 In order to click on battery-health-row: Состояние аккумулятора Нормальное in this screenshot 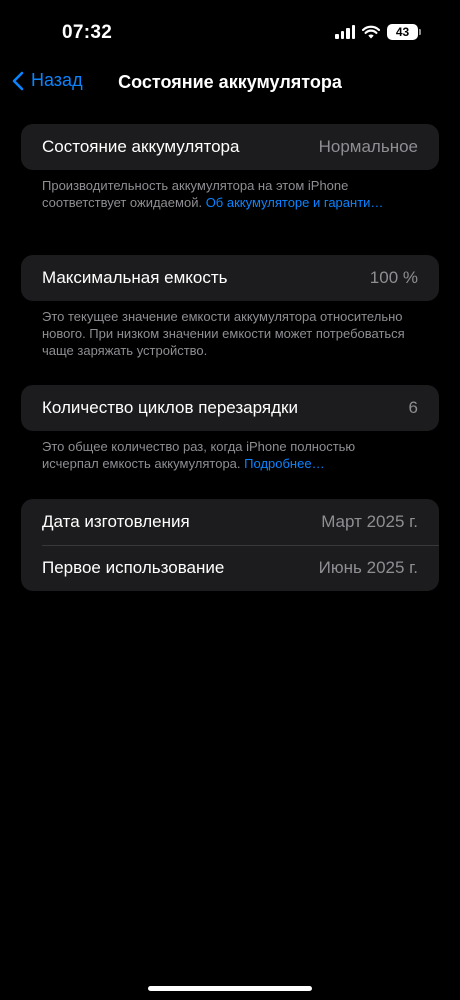, I will do `click(230, 147)`.